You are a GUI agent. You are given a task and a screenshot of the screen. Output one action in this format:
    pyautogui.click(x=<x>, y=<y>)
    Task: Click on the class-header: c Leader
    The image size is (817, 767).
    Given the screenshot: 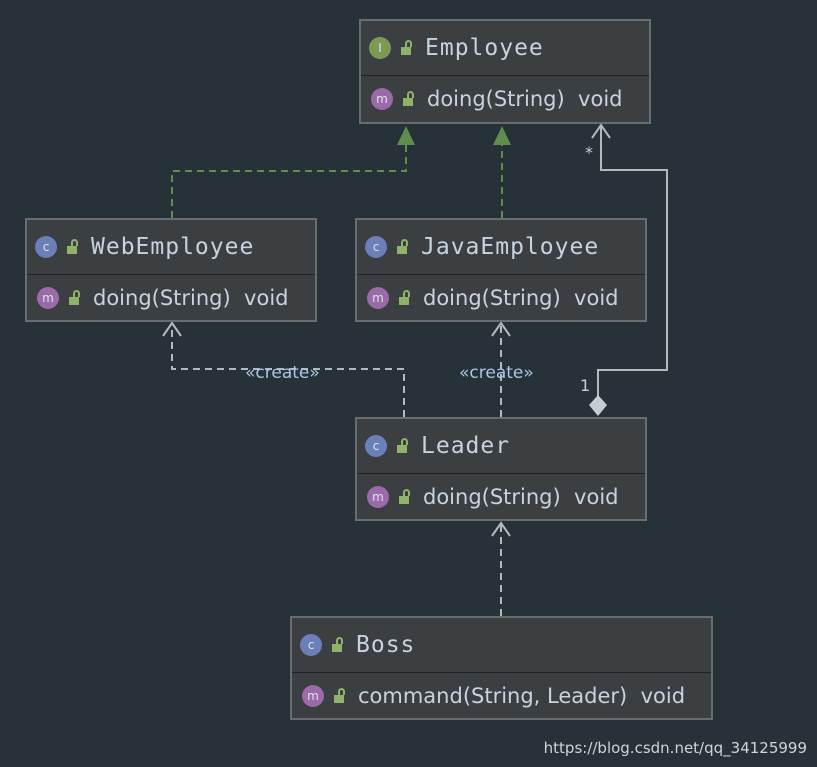 What is the action you would take?
    pyautogui.click(x=501, y=446)
    